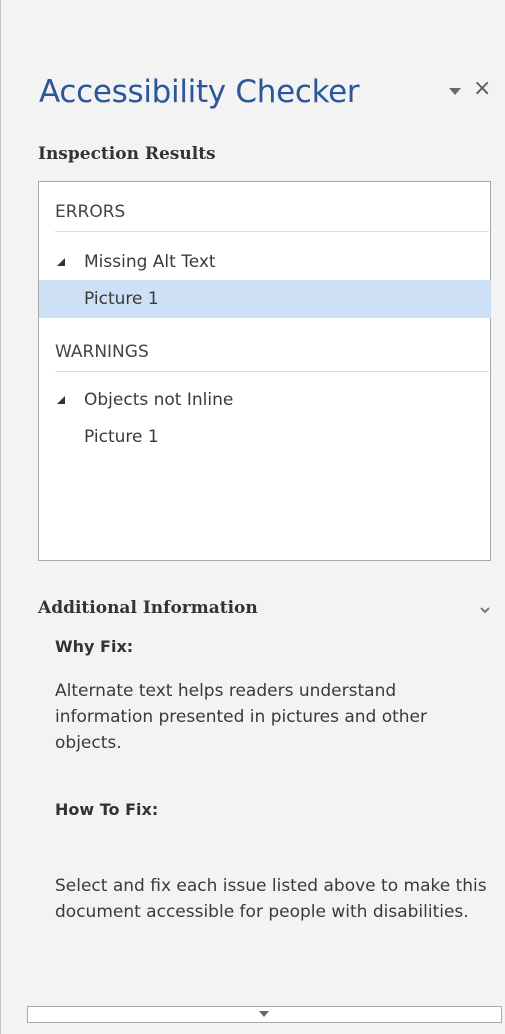  I want to click on additional-information-heading: Additional Information, so click(148, 608).